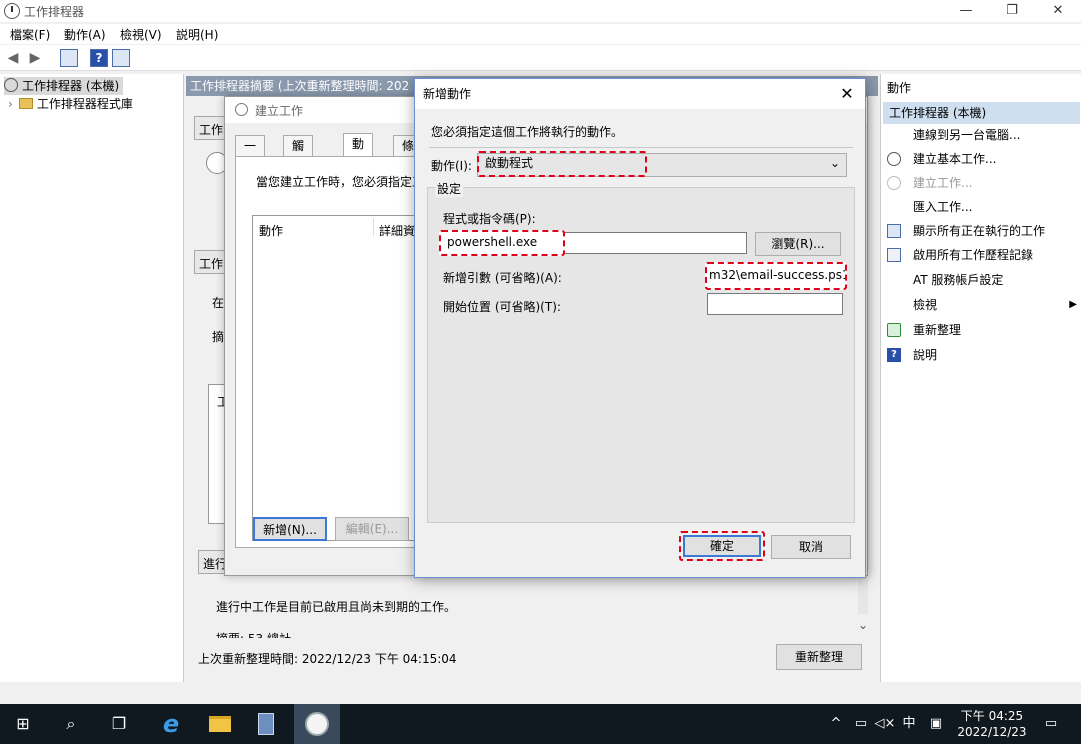  What do you see at coordinates (502, 307) in the screenshot?
I see `start-in-label: 開始位置 (可省略)(T):` at bounding box center [502, 307].